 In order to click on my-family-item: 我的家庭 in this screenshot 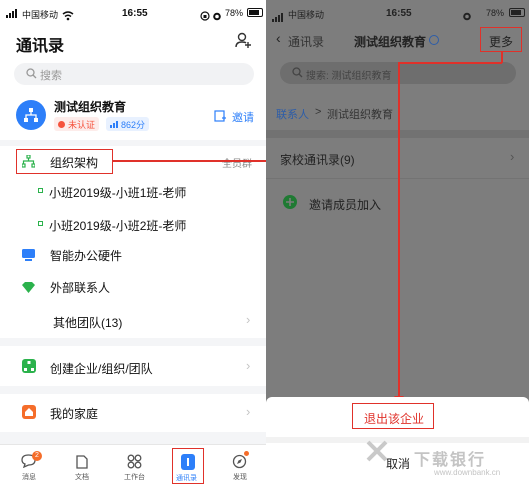, I will do `click(74, 413)`.